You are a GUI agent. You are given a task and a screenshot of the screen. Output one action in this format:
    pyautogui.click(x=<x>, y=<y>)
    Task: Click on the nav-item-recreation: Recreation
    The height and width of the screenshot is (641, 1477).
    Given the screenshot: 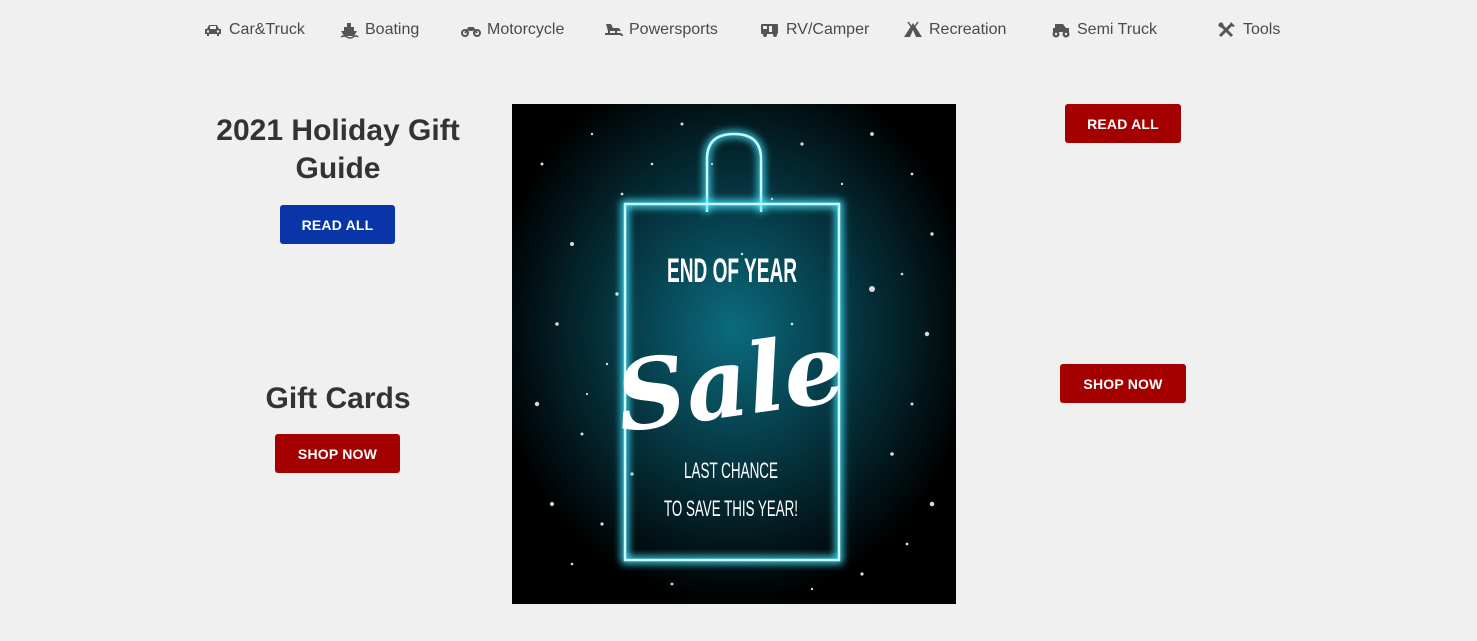 What is the action you would take?
    pyautogui.click(x=954, y=30)
    